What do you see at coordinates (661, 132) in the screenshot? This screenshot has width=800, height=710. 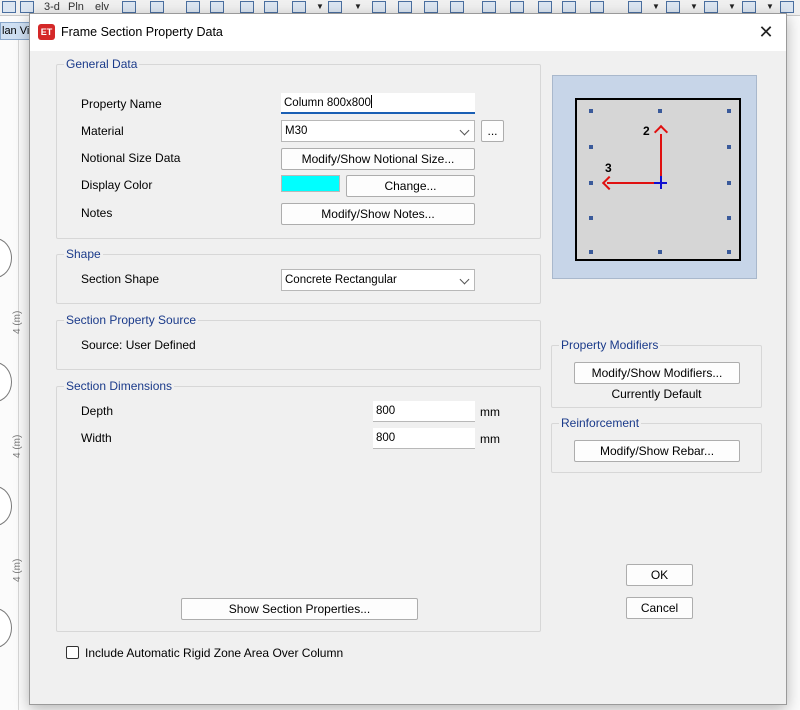 I see `axis-2-arrow-icon` at bounding box center [661, 132].